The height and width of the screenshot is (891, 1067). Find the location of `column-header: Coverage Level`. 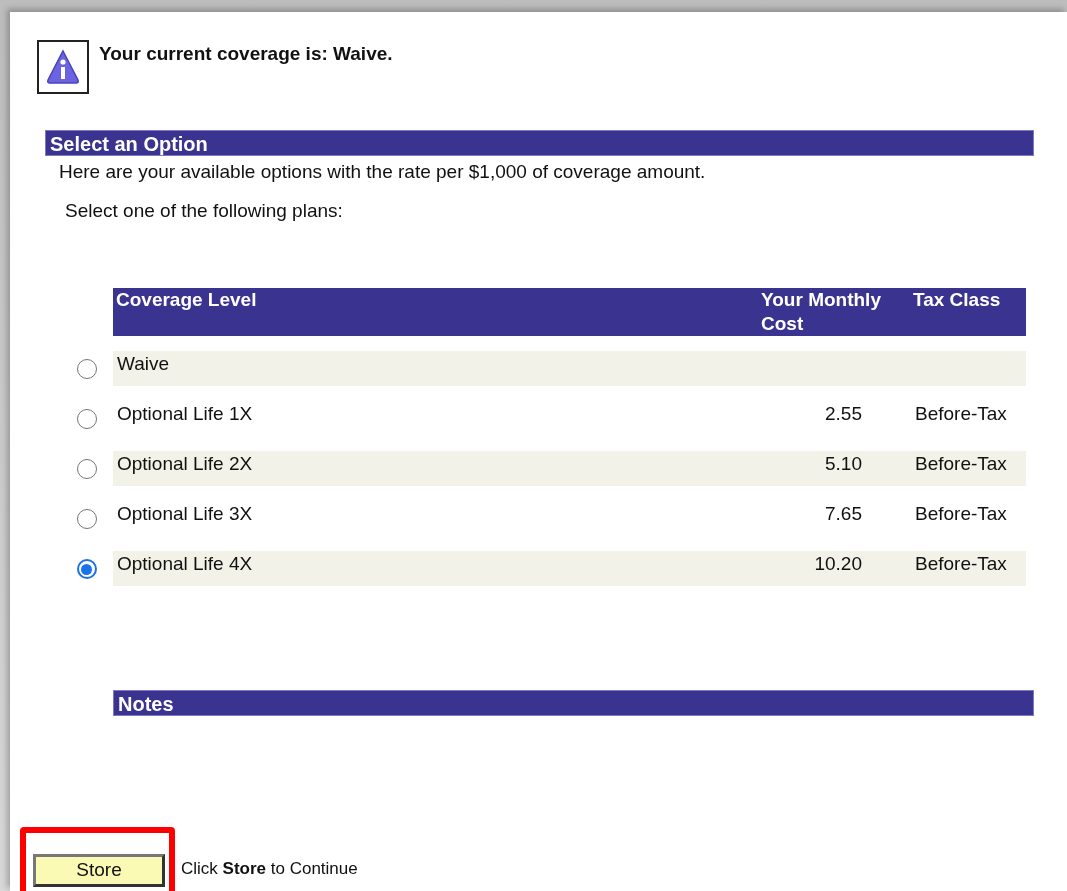

column-header: Coverage Level is located at coordinates (186, 300).